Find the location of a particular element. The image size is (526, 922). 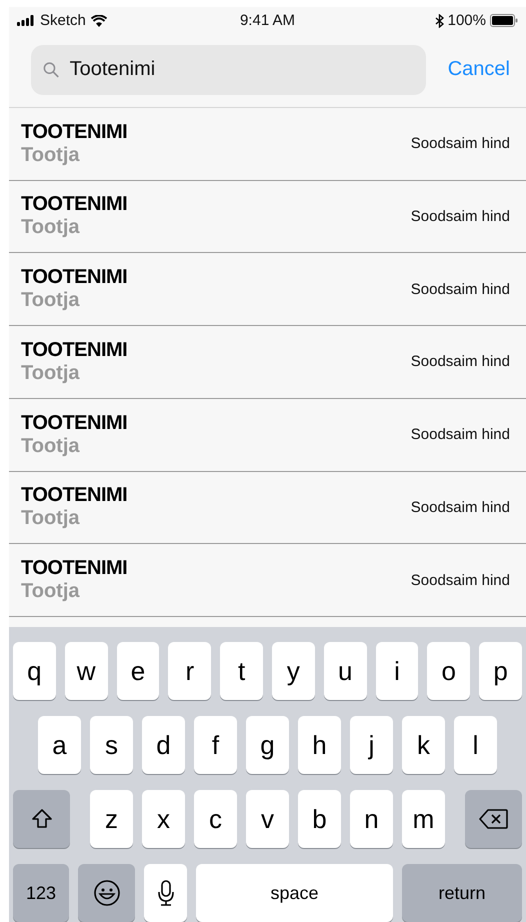

keyboard-key: g is located at coordinates (267, 745).